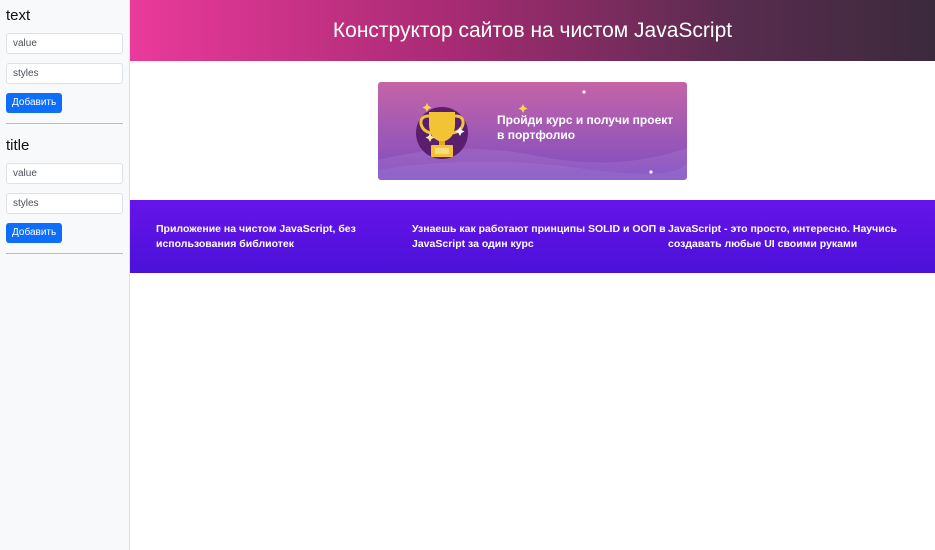 The height and width of the screenshot is (550, 935). I want to click on form-title: text, so click(18, 15).